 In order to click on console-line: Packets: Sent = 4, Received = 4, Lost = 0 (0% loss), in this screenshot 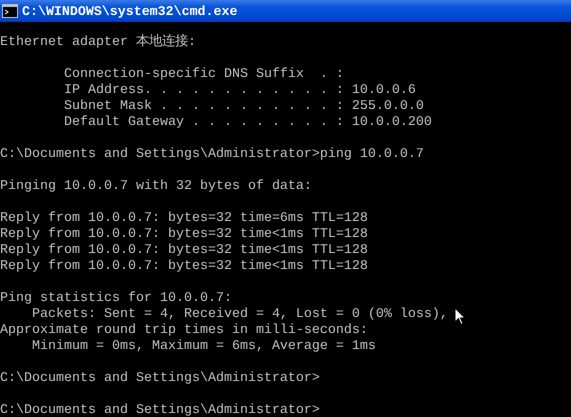, I will do `click(239, 315)`.